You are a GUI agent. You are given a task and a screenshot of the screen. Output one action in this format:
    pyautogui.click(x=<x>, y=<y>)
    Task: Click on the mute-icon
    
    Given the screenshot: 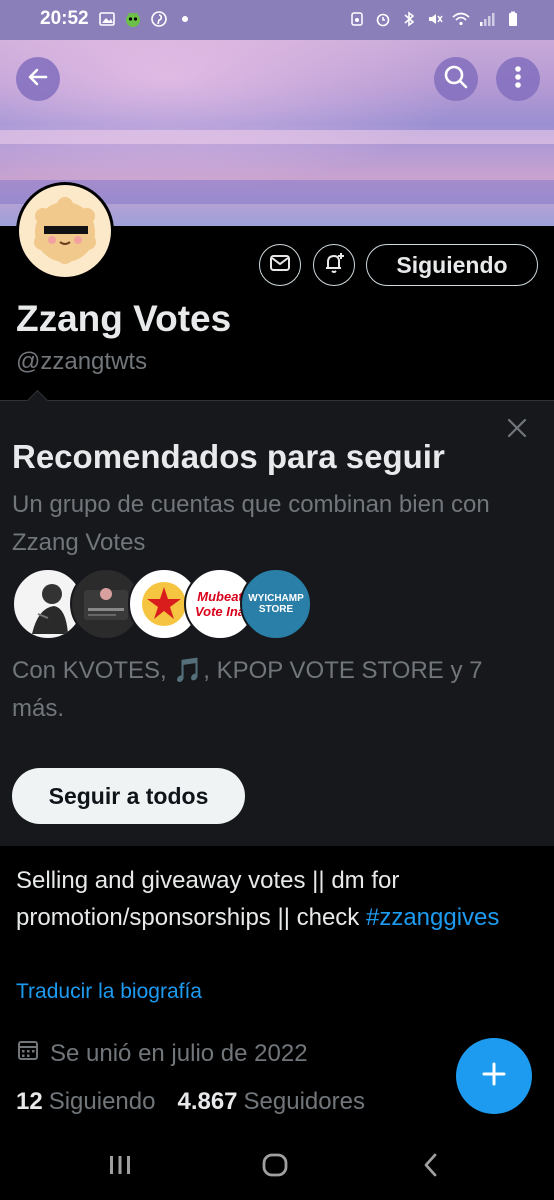 What is the action you would take?
    pyautogui.click(x=435, y=19)
    